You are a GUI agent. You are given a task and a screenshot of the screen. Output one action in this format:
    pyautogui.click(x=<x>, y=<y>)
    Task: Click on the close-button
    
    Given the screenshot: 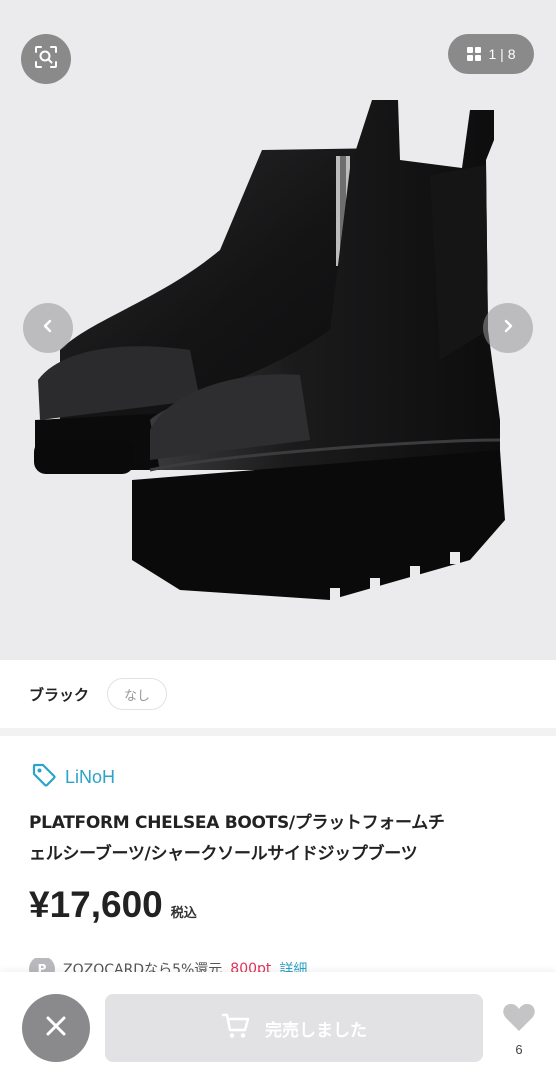 What is the action you would take?
    pyautogui.click(x=56, y=1028)
    